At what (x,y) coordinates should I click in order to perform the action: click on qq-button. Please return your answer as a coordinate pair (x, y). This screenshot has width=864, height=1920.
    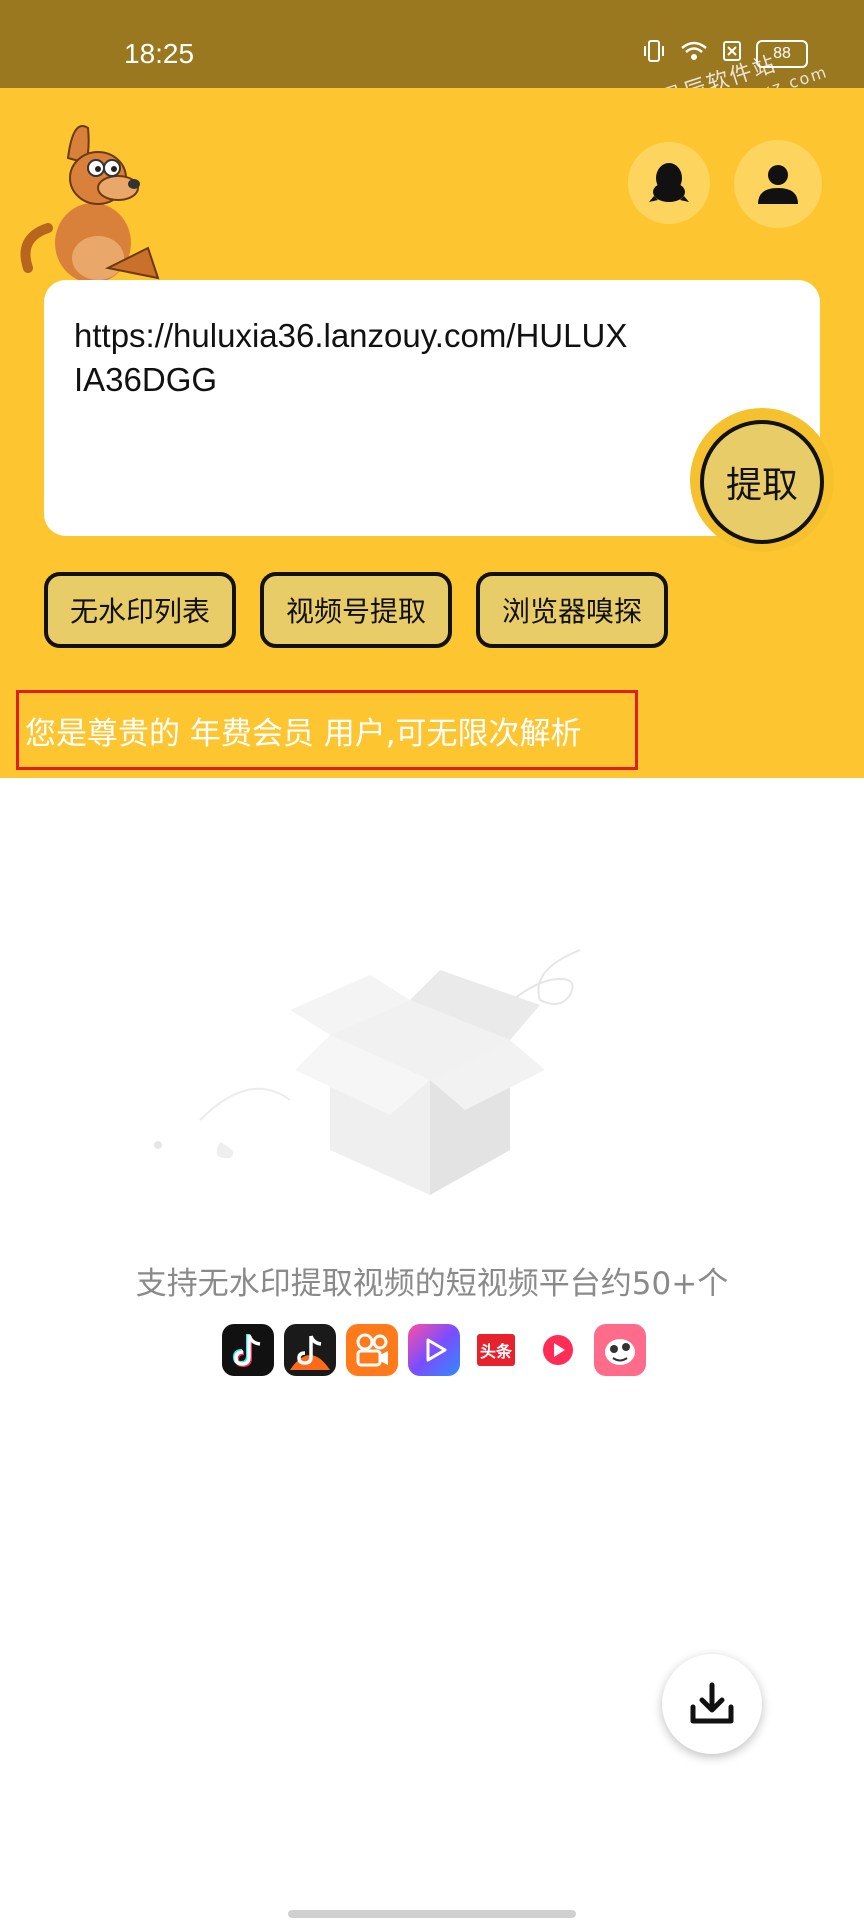
    Looking at the image, I should click on (669, 183).